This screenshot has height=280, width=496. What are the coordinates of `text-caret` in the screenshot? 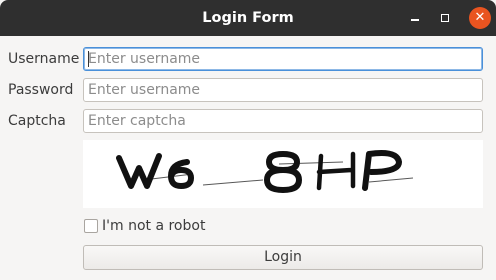 It's located at (88, 59).